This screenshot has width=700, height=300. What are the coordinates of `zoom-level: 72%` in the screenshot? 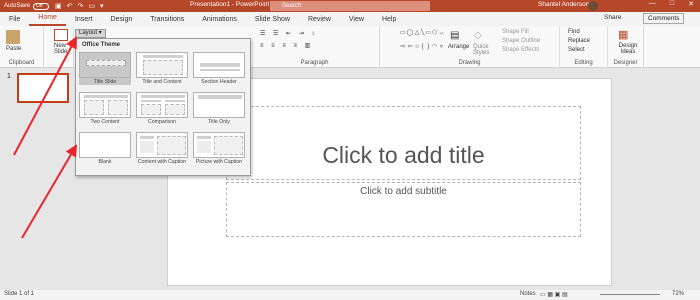 It's located at (678, 294).